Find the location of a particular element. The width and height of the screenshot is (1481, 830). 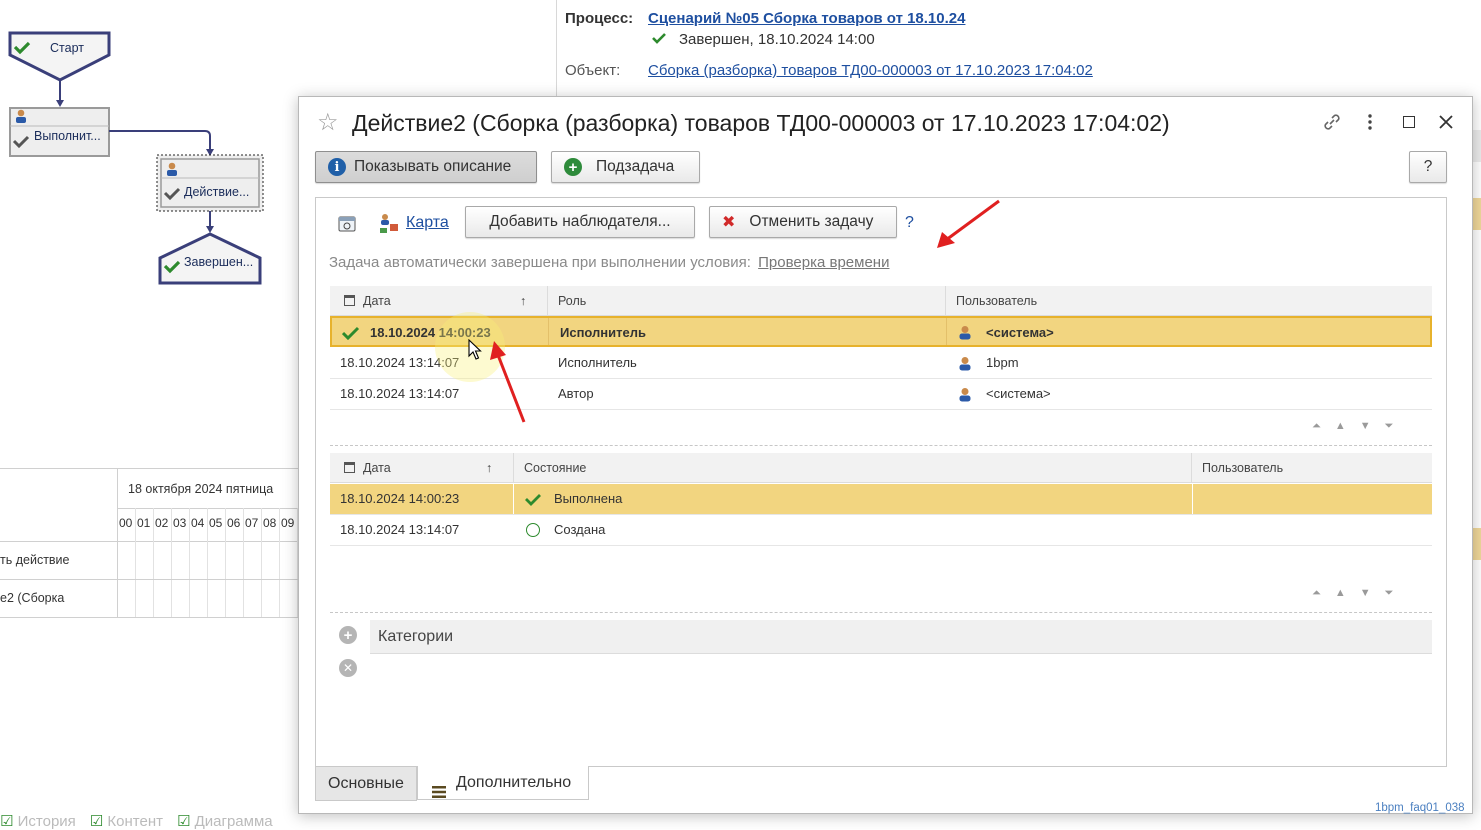

more-menu-icon is located at coordinates (1370, 123).